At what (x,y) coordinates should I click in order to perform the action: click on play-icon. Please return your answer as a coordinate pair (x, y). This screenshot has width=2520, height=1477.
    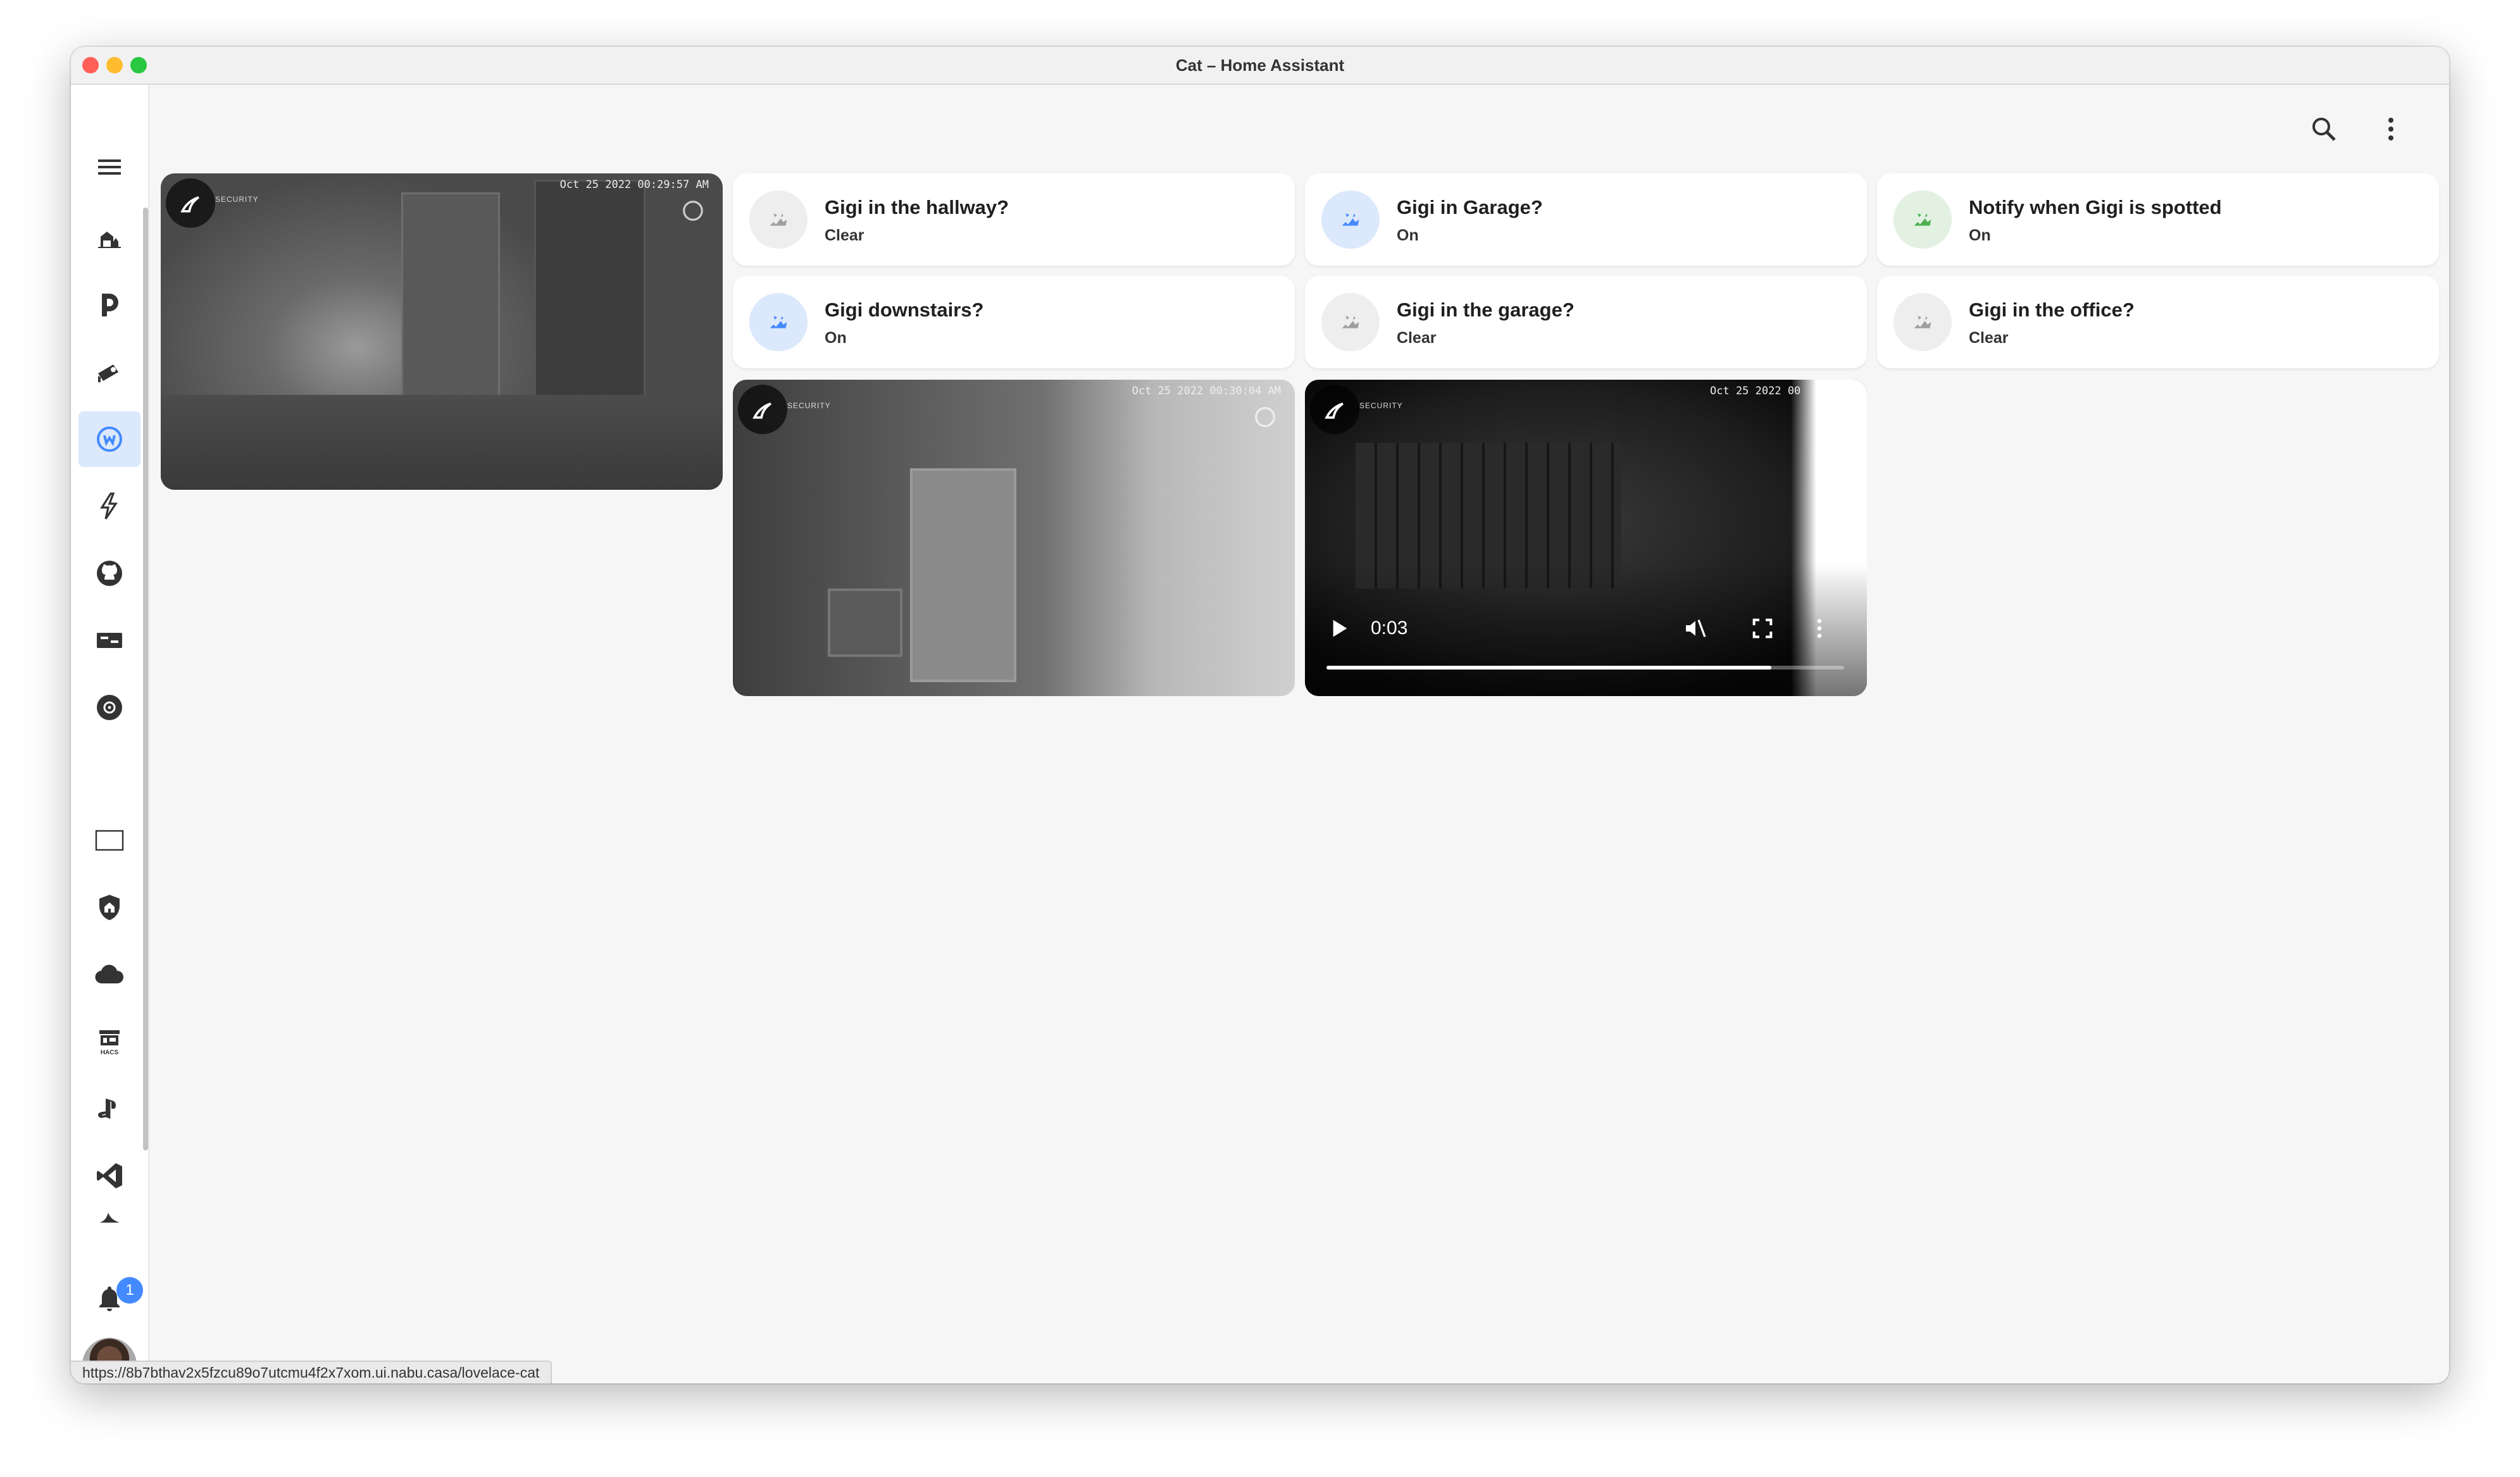
    Looking at the image, I should click on (1338, 629).